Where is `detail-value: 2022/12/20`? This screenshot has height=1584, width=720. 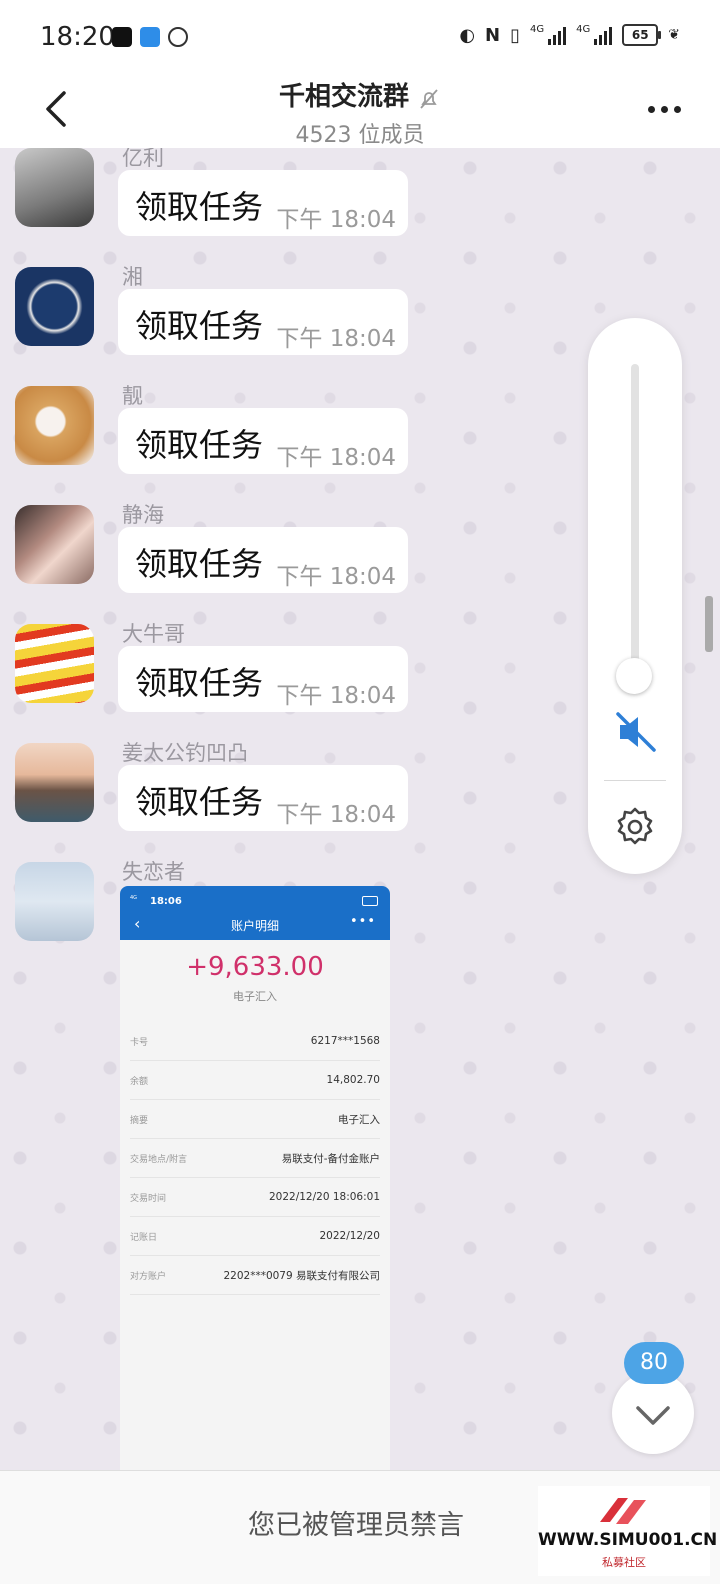 detail-value: 2022/12/20 is located at coordinates (349, 1236).